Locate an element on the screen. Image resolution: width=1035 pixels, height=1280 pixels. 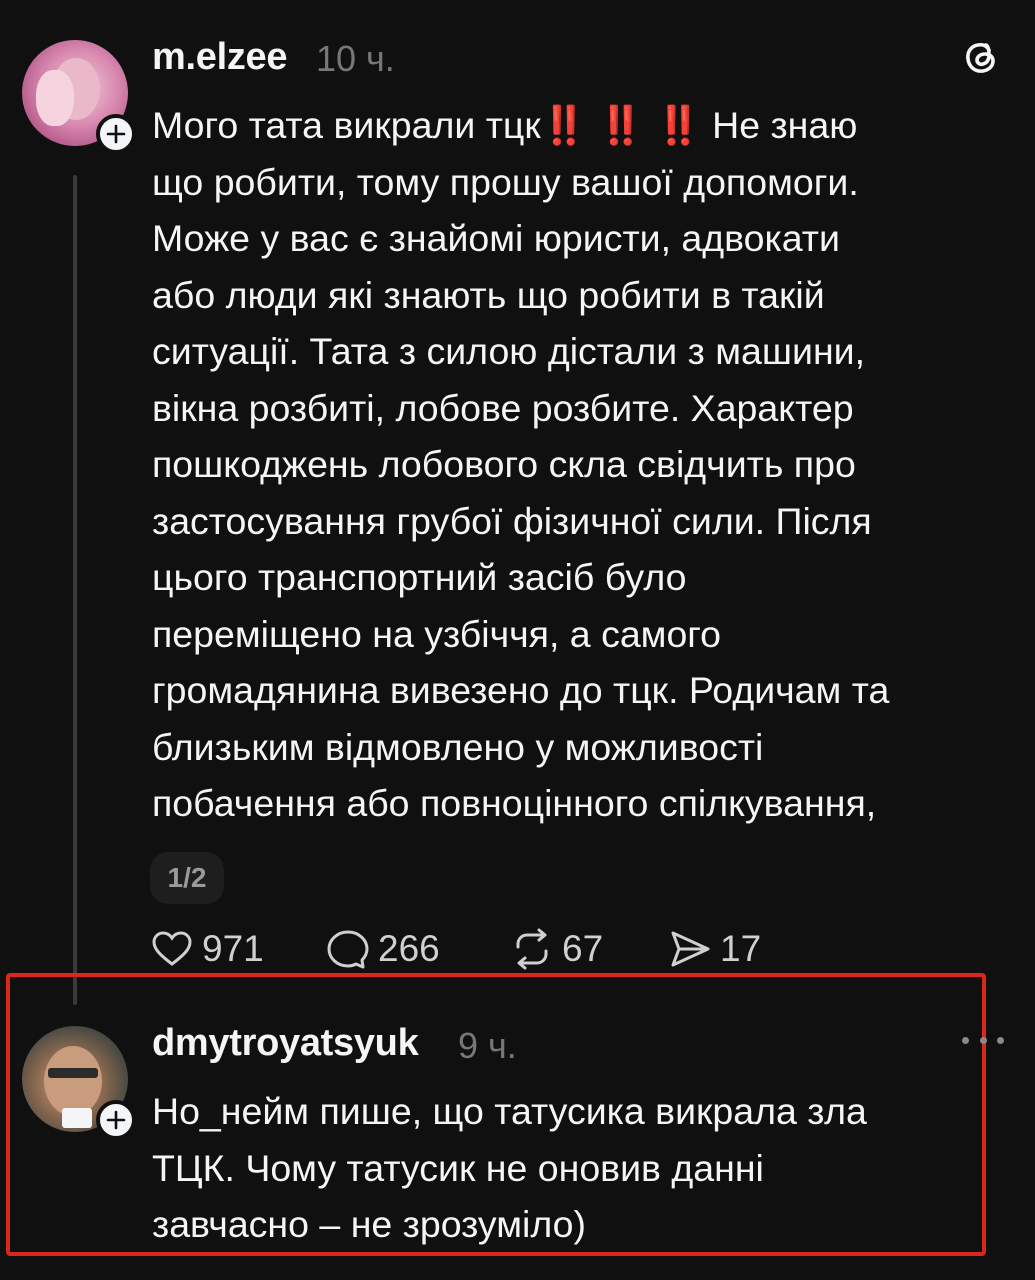
post-line-tail: Не знаю is located at coordinates (785, 125).